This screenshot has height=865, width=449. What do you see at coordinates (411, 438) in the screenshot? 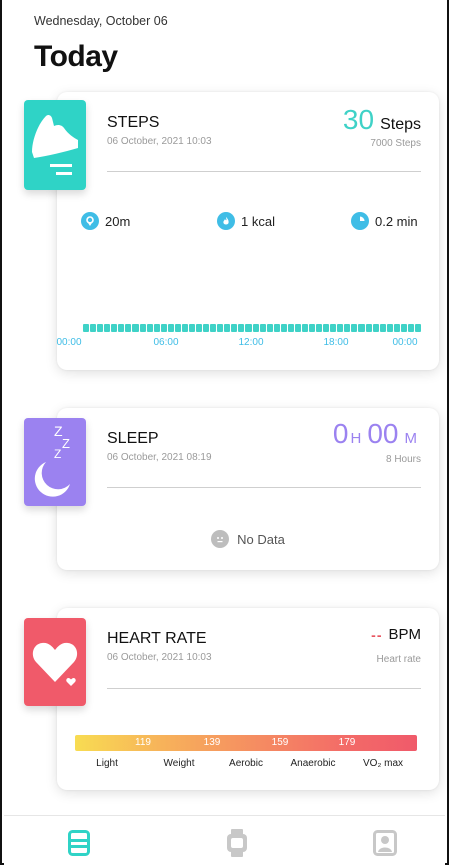
I see `sleep-minutes-unit: M` at bounding box center [411, 438].